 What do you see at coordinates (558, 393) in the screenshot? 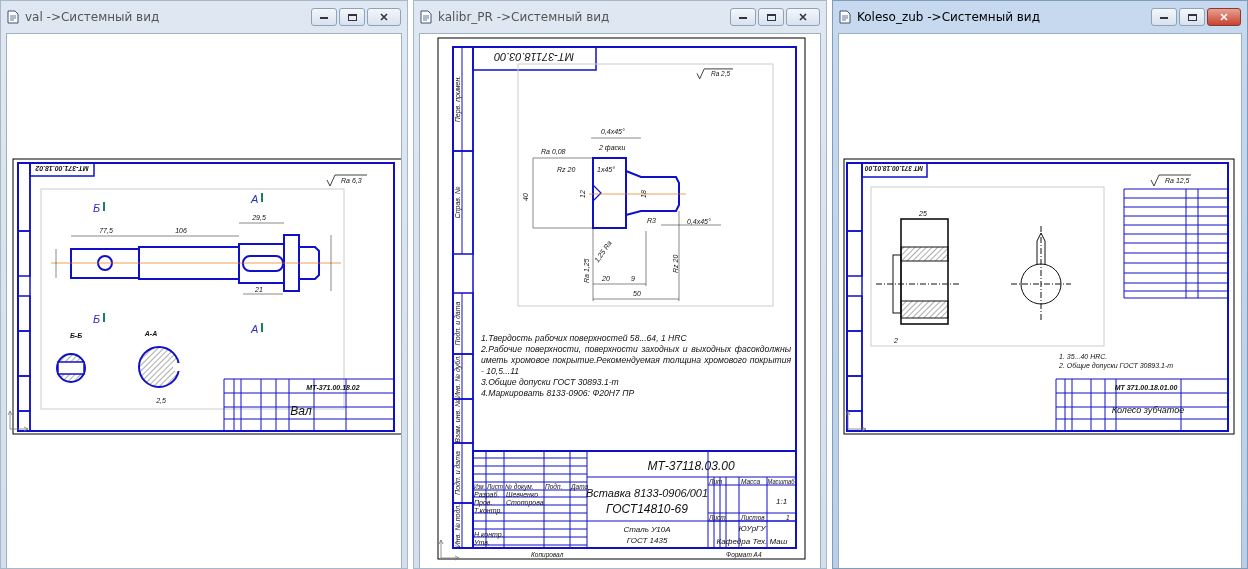
I see `note-text: 4.Маркировать 8133-0906: Ф20Н7 ПР` at bounding box center [558, 393].